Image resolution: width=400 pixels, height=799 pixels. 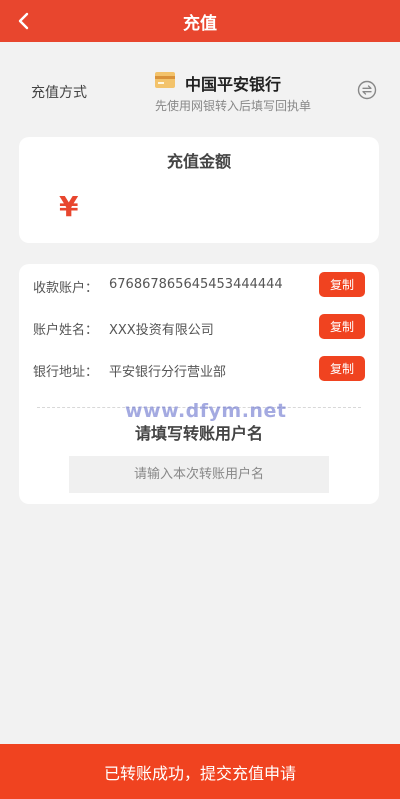 What do you see at coordinates (367, 90) in the screenshot?
I see `switch-arrows-icon` at bounding box center [367, 90].